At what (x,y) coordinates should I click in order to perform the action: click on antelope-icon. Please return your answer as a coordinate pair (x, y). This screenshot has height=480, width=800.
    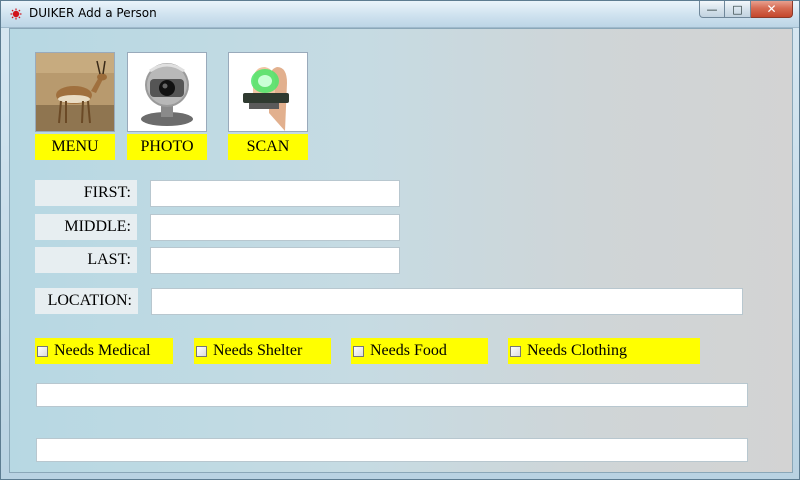
    Looking at the image, I should click on (75, 92).